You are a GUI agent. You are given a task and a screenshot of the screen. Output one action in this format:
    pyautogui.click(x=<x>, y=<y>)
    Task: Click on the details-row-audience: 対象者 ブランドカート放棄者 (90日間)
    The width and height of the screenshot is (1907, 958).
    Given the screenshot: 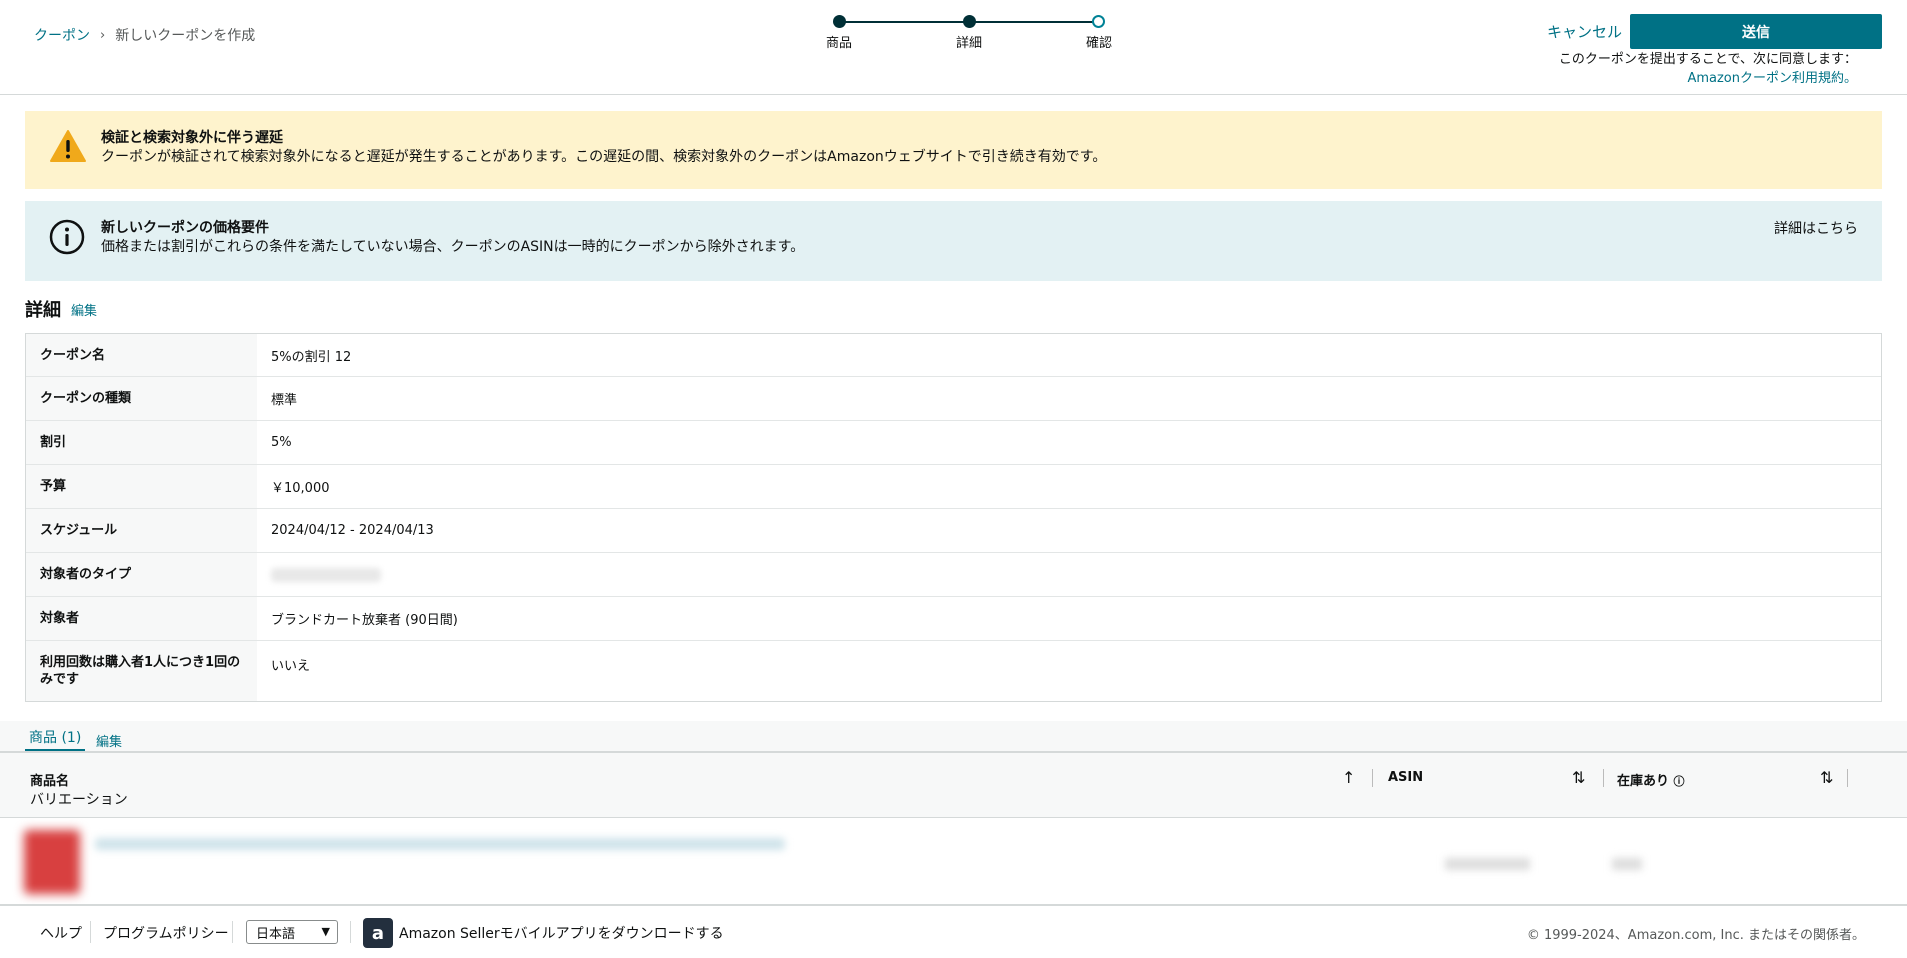 What is the action you would take?
    pyautogui.click(x=953, y=619)
    